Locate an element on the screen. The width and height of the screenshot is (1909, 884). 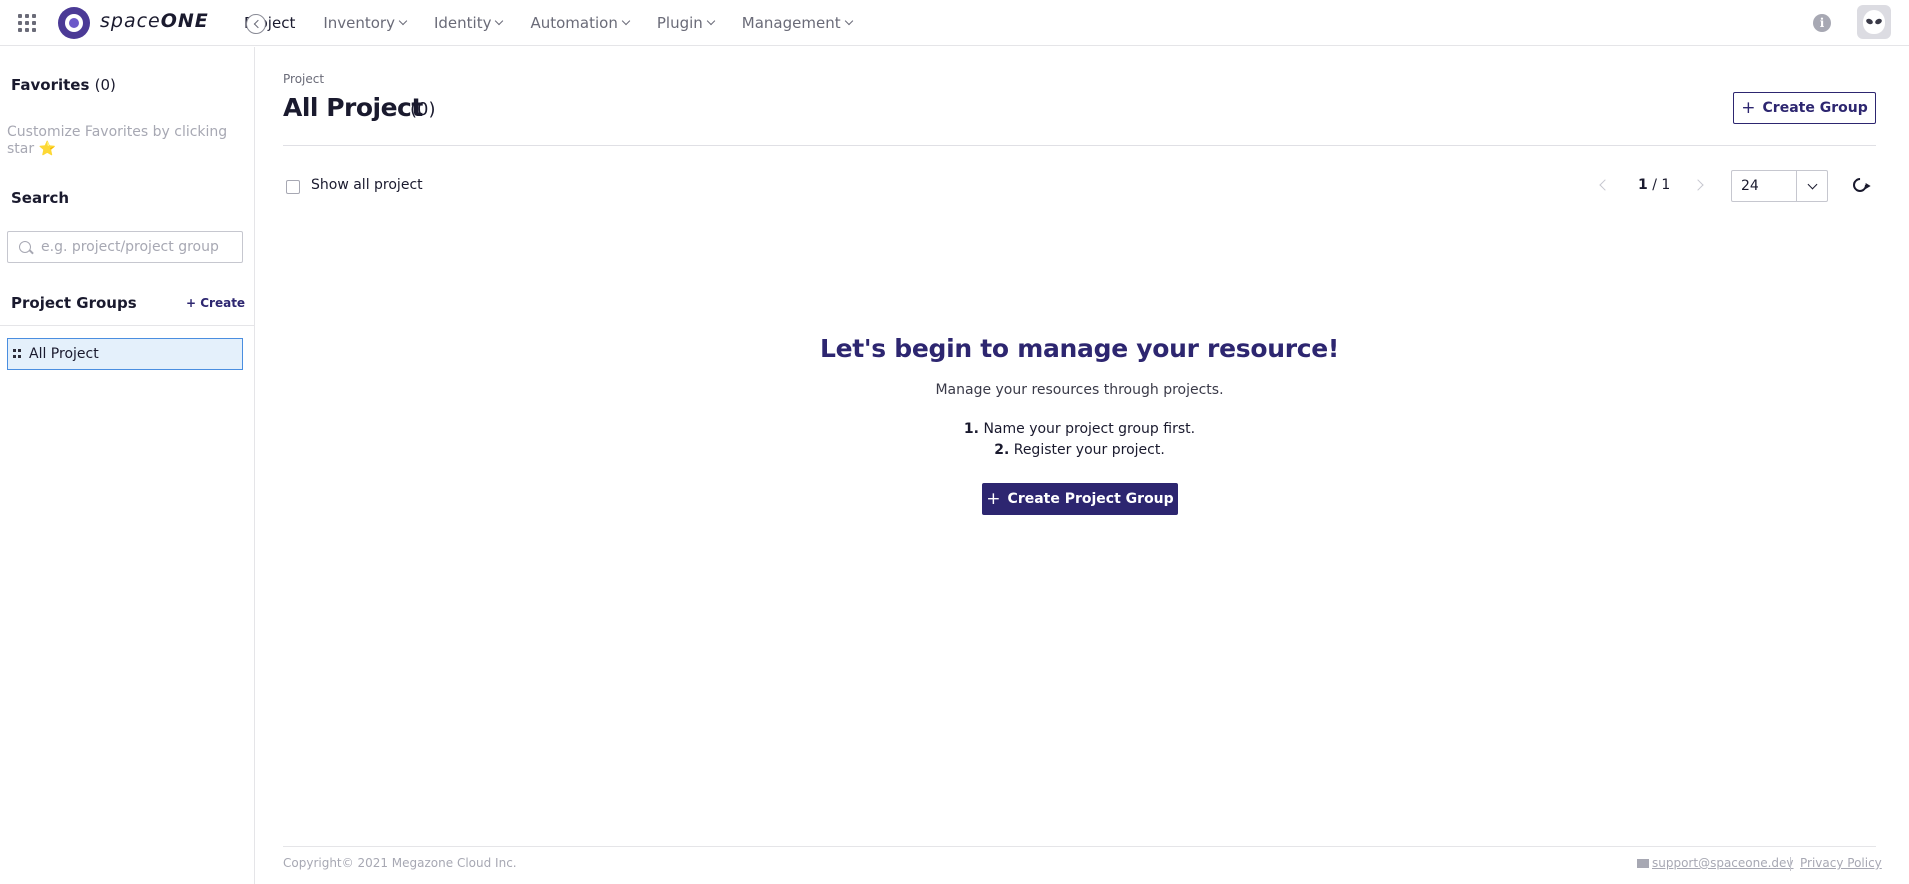
nav-item-automation: Automation is located at coordinates (580, 23).